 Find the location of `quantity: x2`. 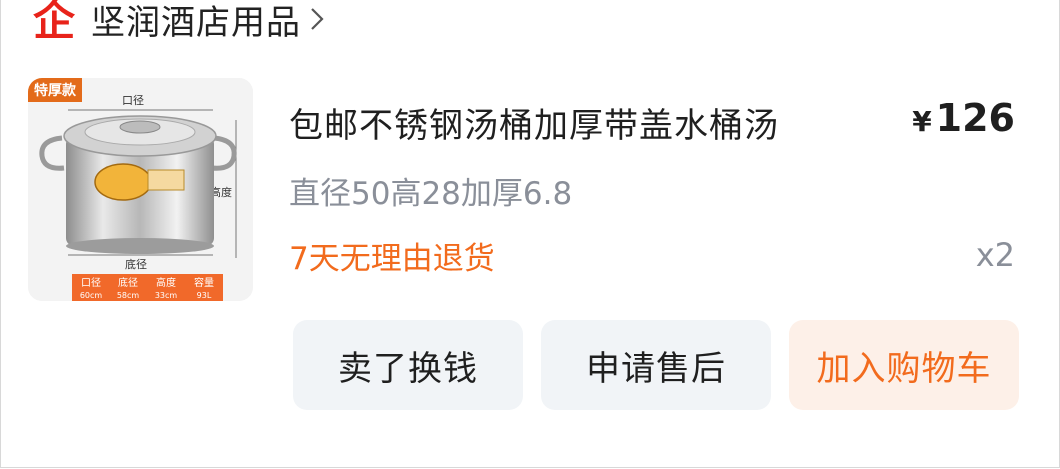

quantity: x2 is located at coordinates (995, 255).